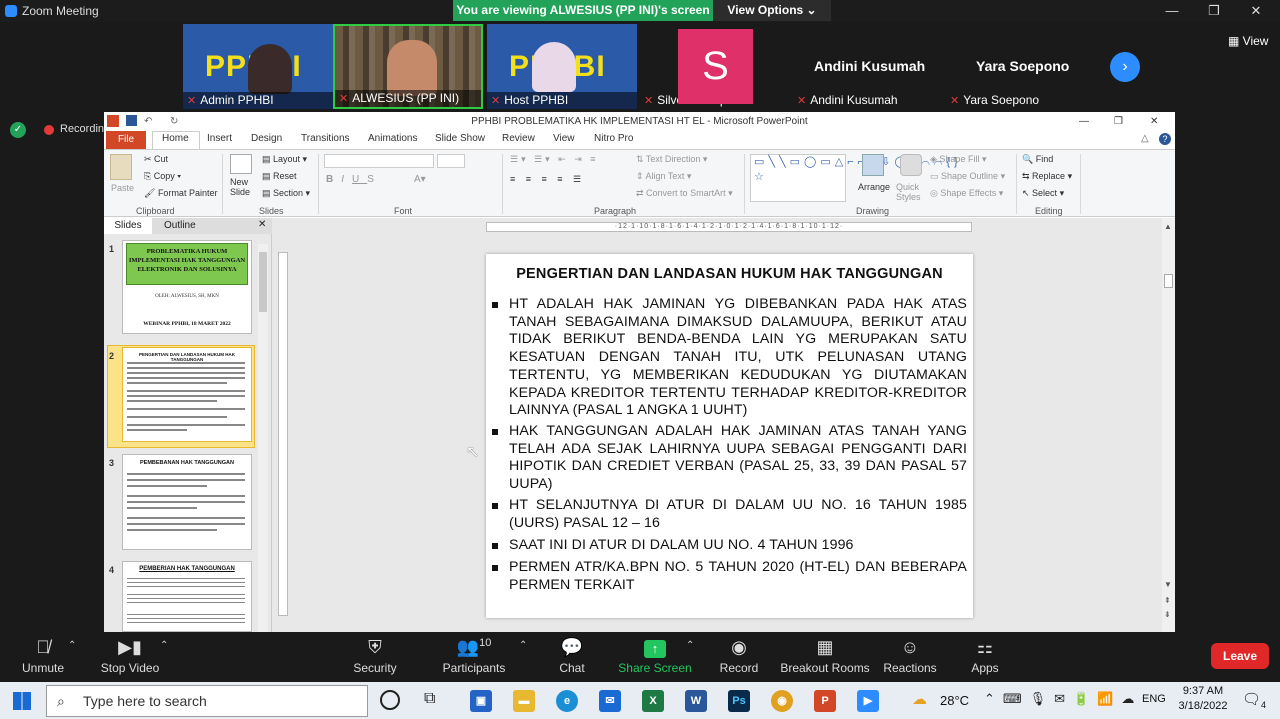 This screenshot has width=1280, height=719. I want to click on chrome-icon: ◉, so click(782, 701).